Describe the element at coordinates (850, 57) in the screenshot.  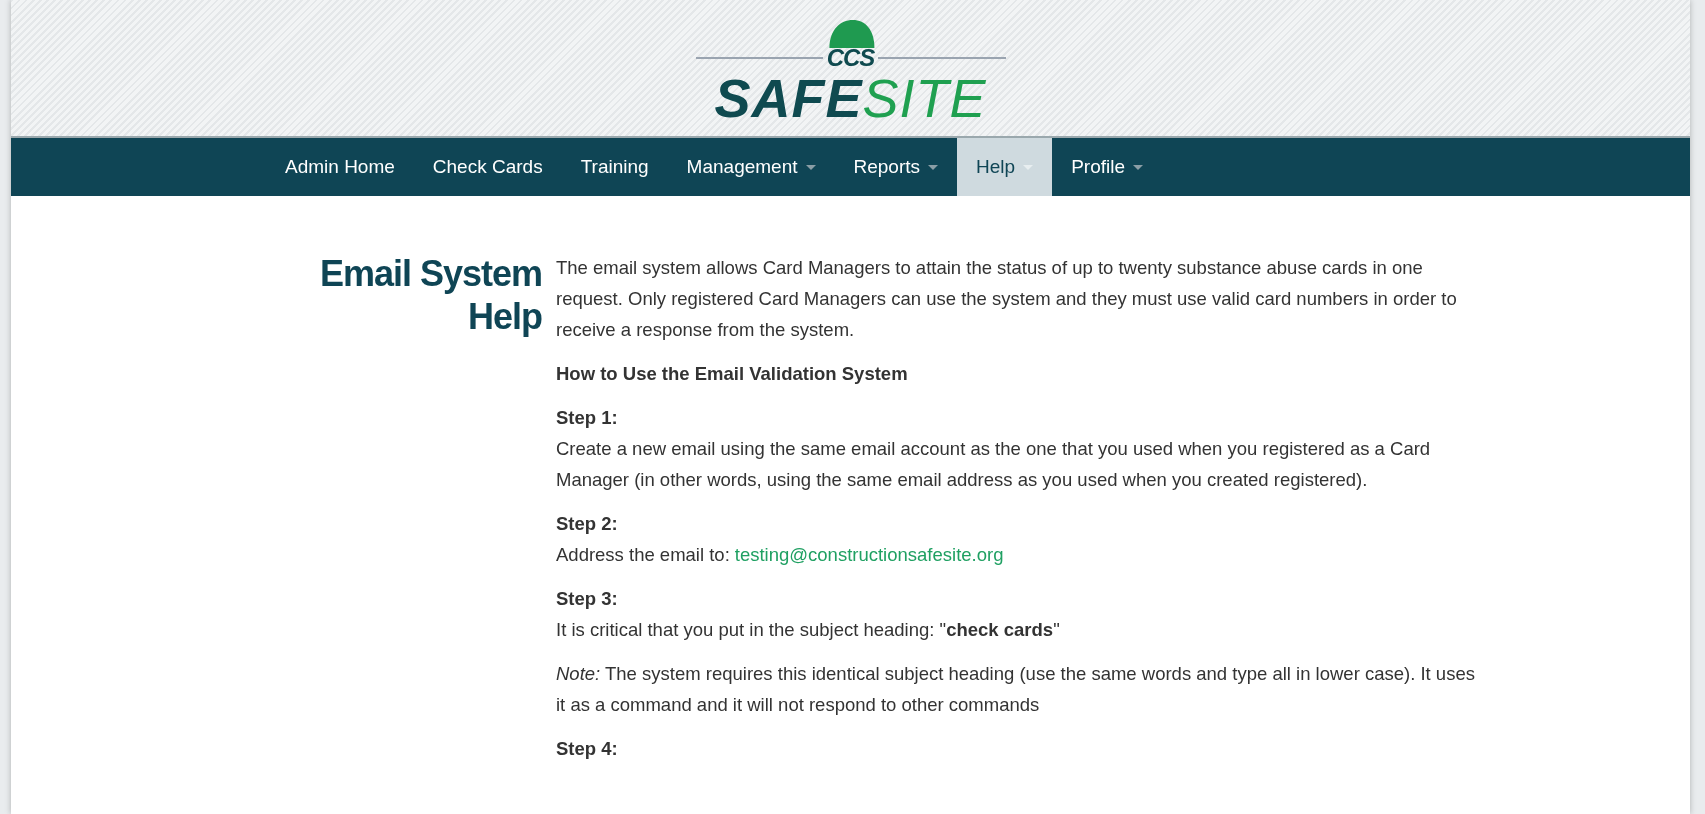
I see `logo-text: CCS` at that location.